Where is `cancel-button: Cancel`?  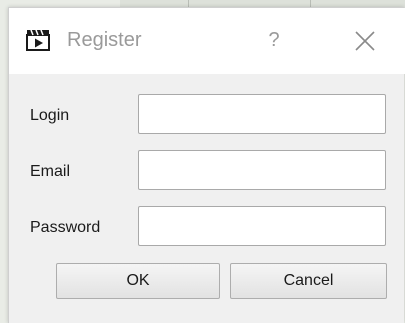 cancel-button: Cancel is located at coordinates (308, 281).